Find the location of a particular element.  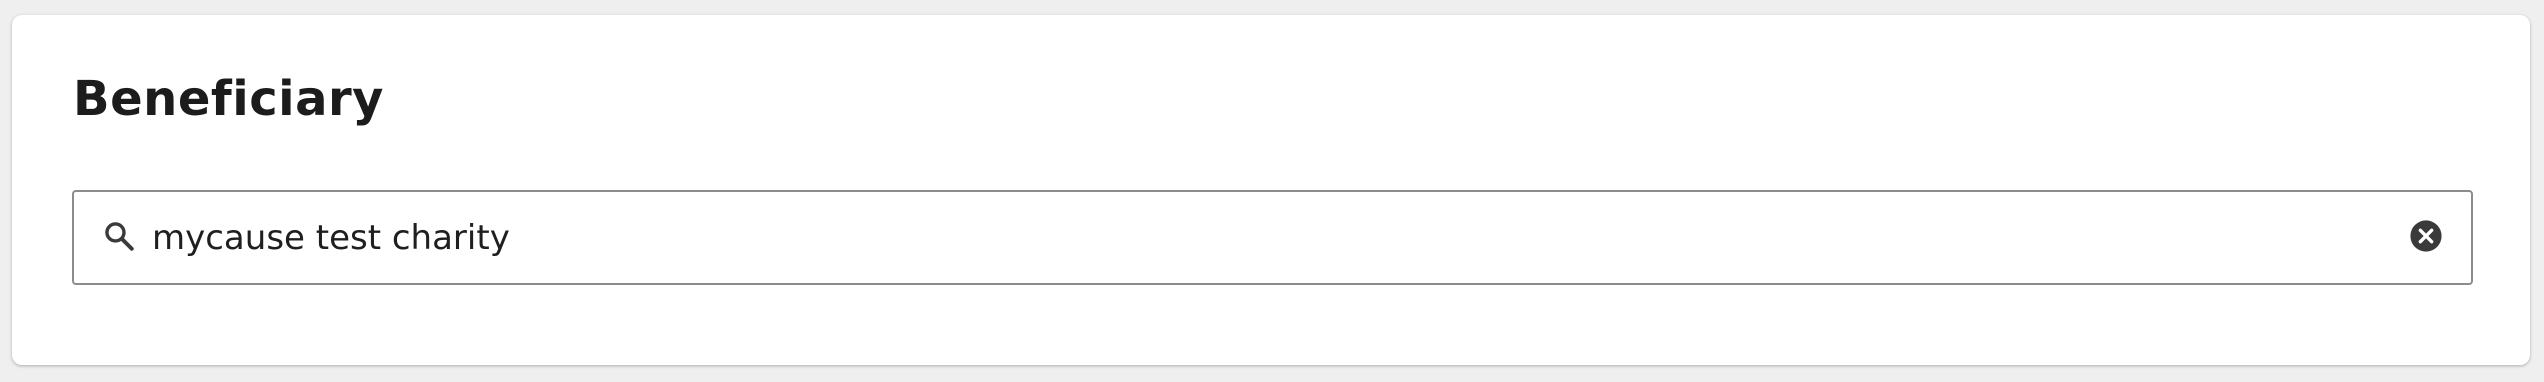

search-input: mycause test charity is located at coordinates (1280, 238).